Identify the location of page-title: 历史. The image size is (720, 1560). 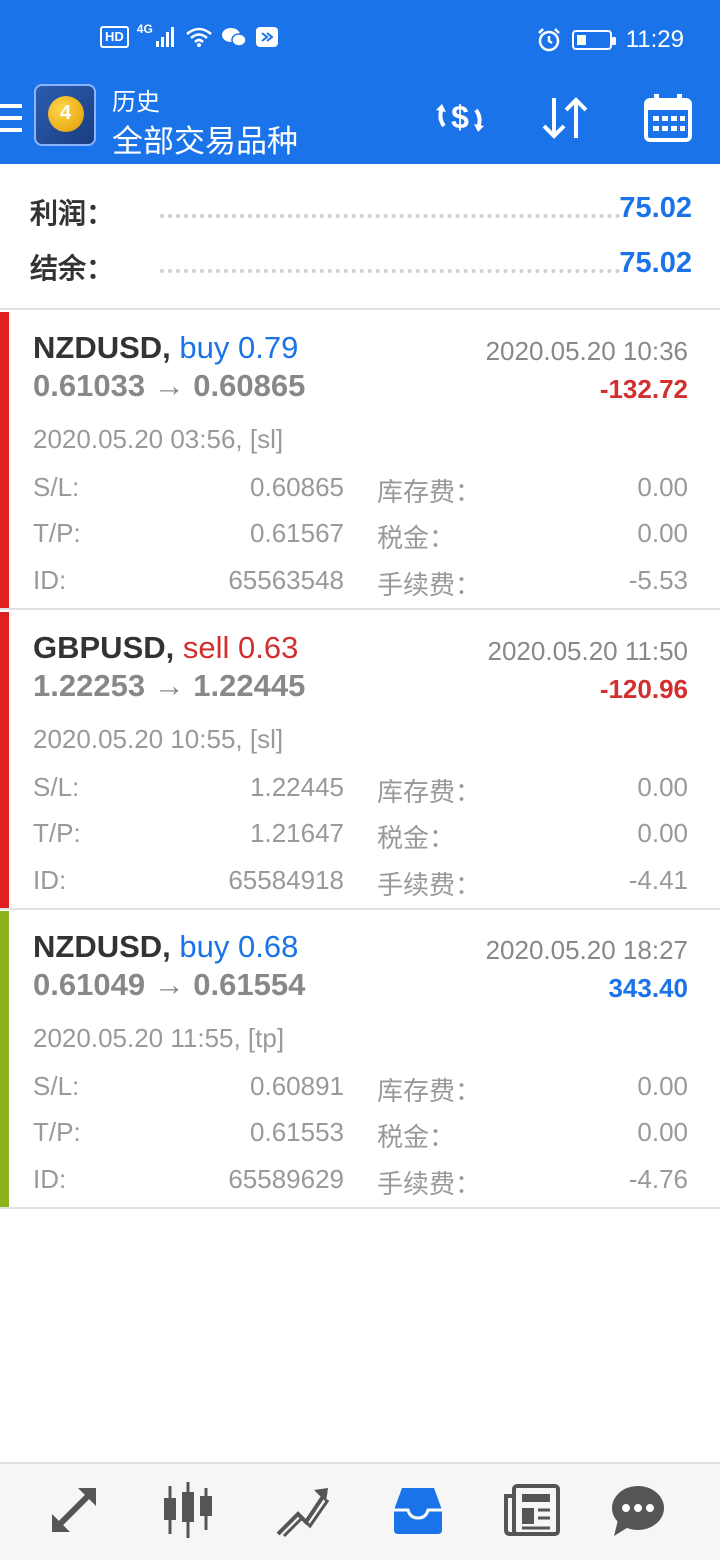
(136, 102).